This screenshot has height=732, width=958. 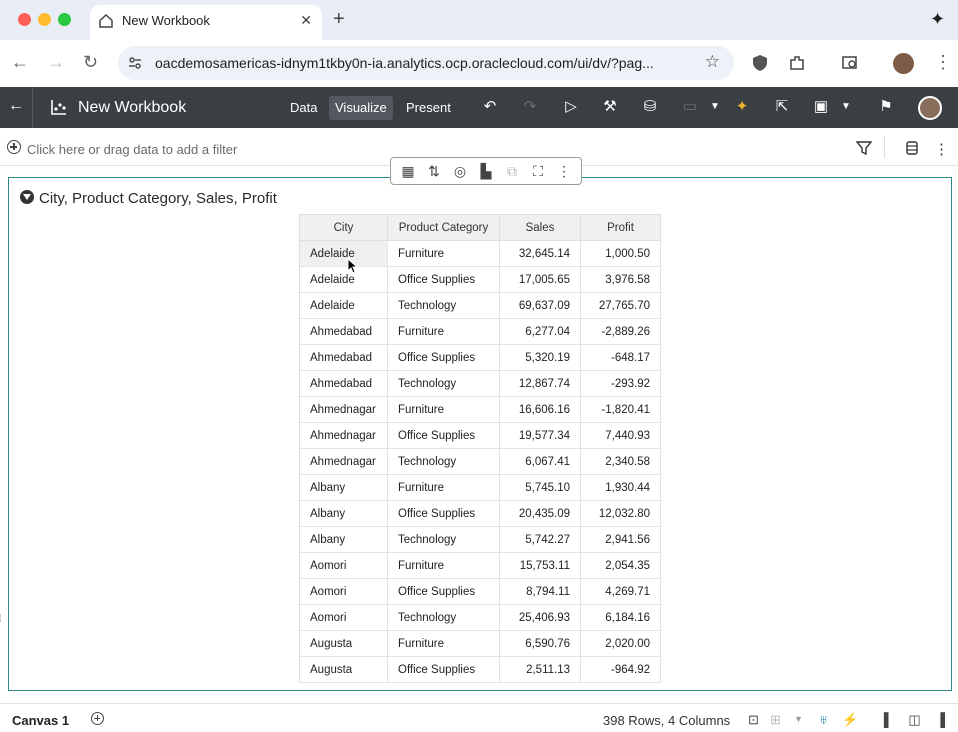 I want to click on split-panel-icon: ◫, so click(x=914, y=719).